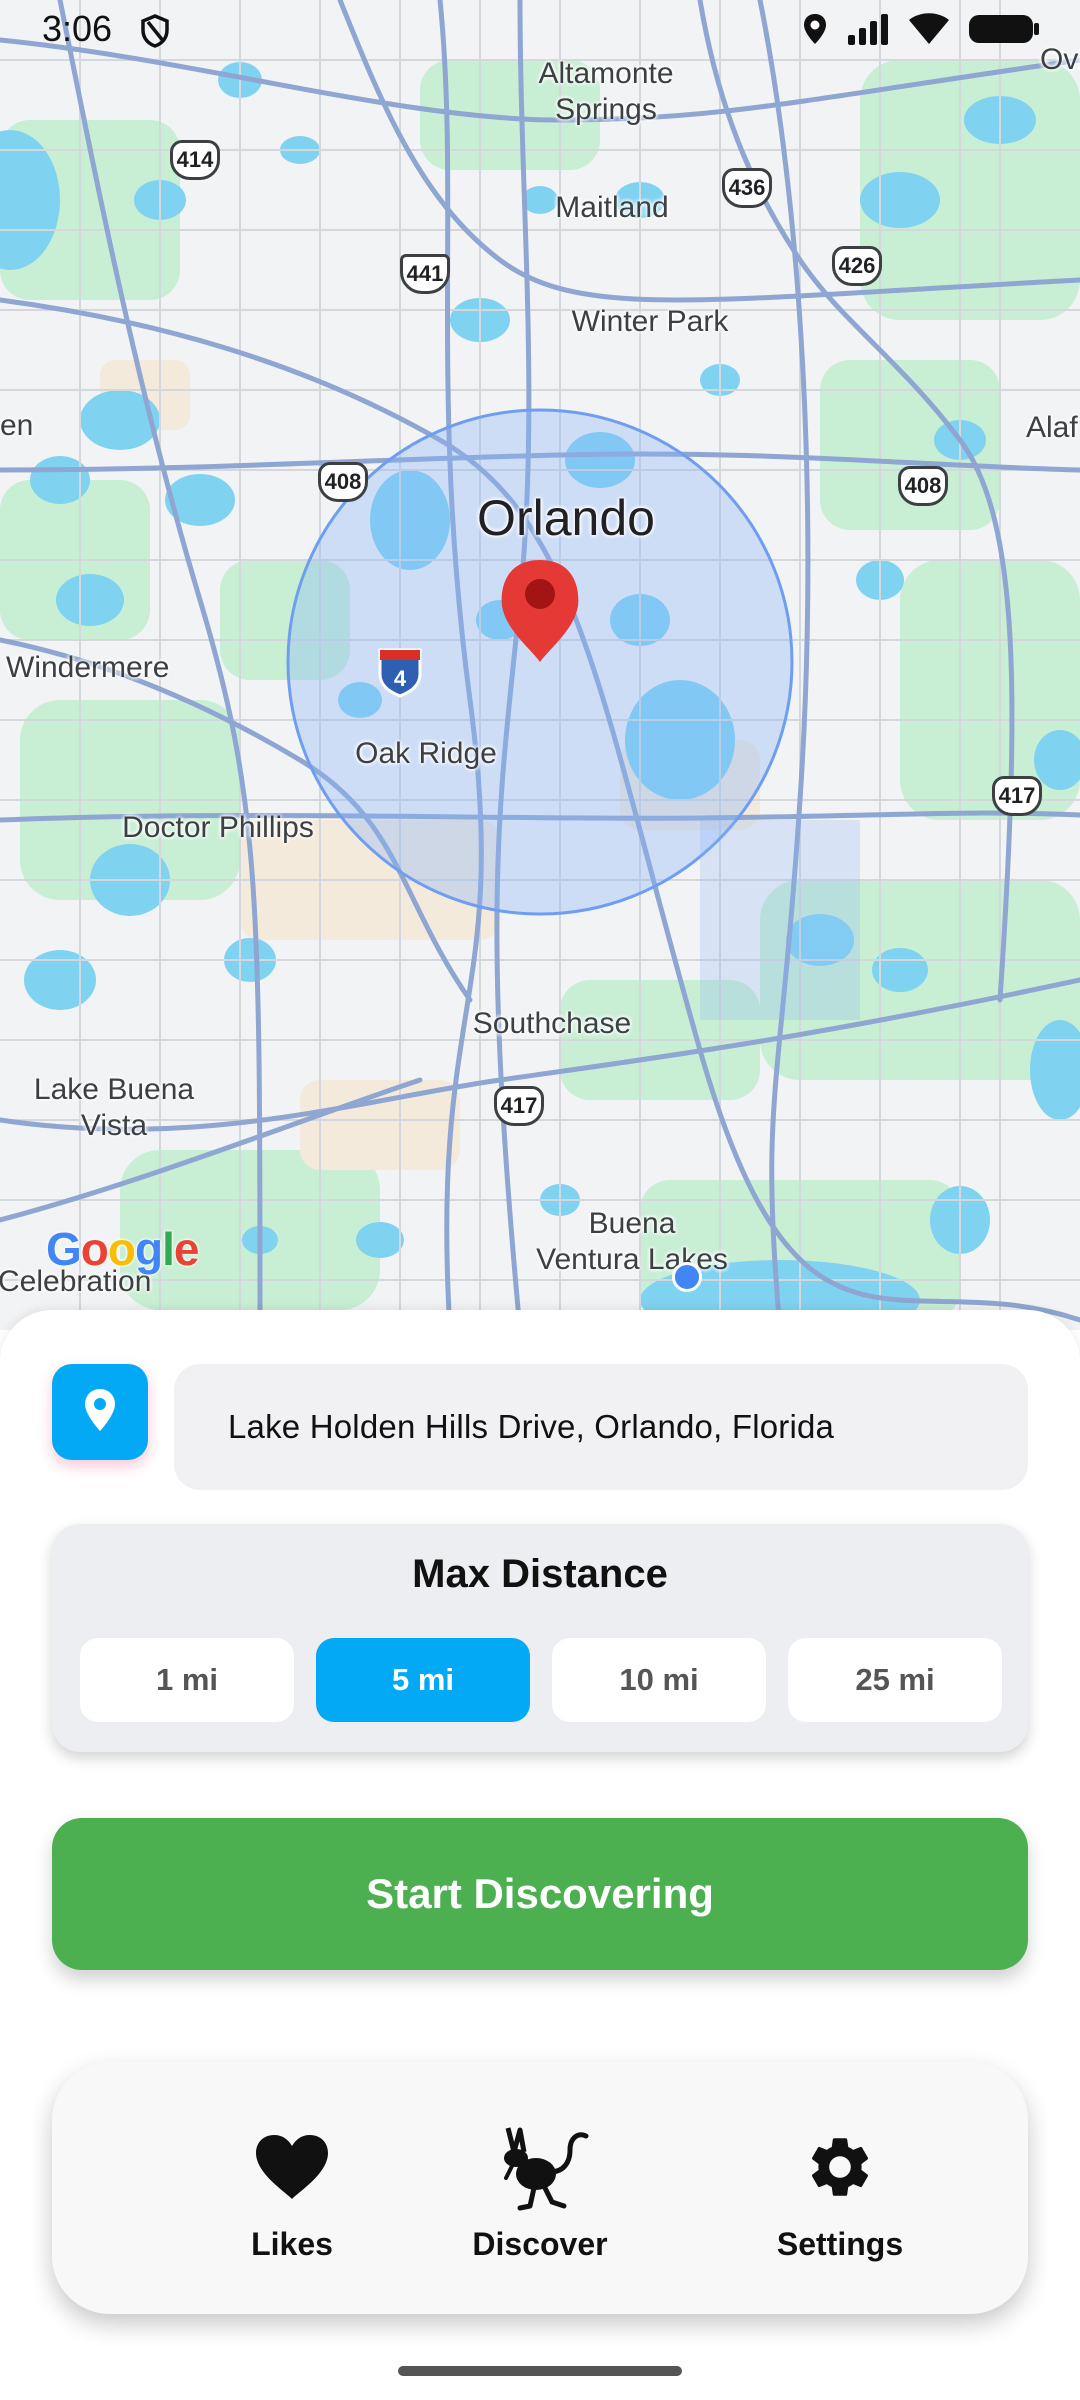  Describe the element at coordinates (840, 2167) in the screenshot. I see `gear-icon` at that location.